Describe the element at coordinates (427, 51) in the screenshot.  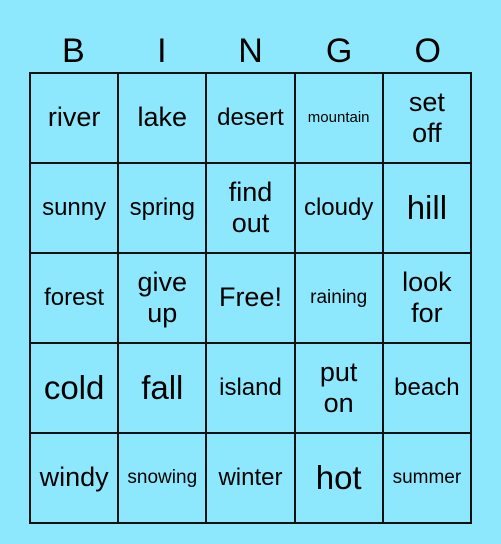
I see `header-letter-o: O` at that location.